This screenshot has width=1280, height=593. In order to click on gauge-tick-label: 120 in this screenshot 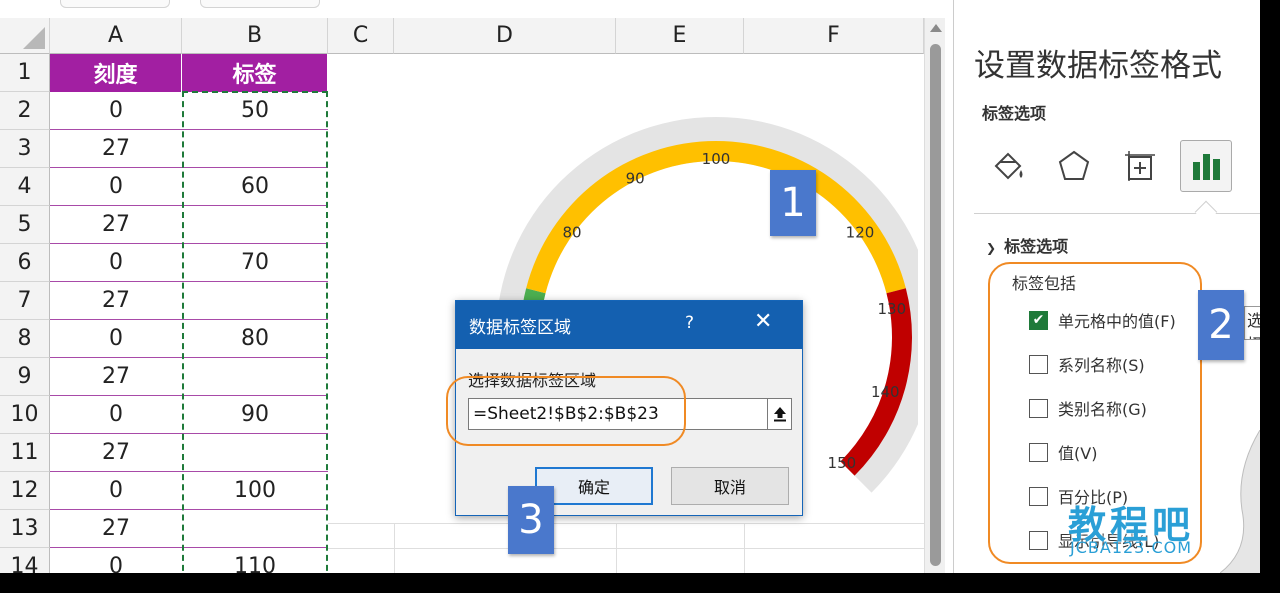, I will do `click(860, 232)`.